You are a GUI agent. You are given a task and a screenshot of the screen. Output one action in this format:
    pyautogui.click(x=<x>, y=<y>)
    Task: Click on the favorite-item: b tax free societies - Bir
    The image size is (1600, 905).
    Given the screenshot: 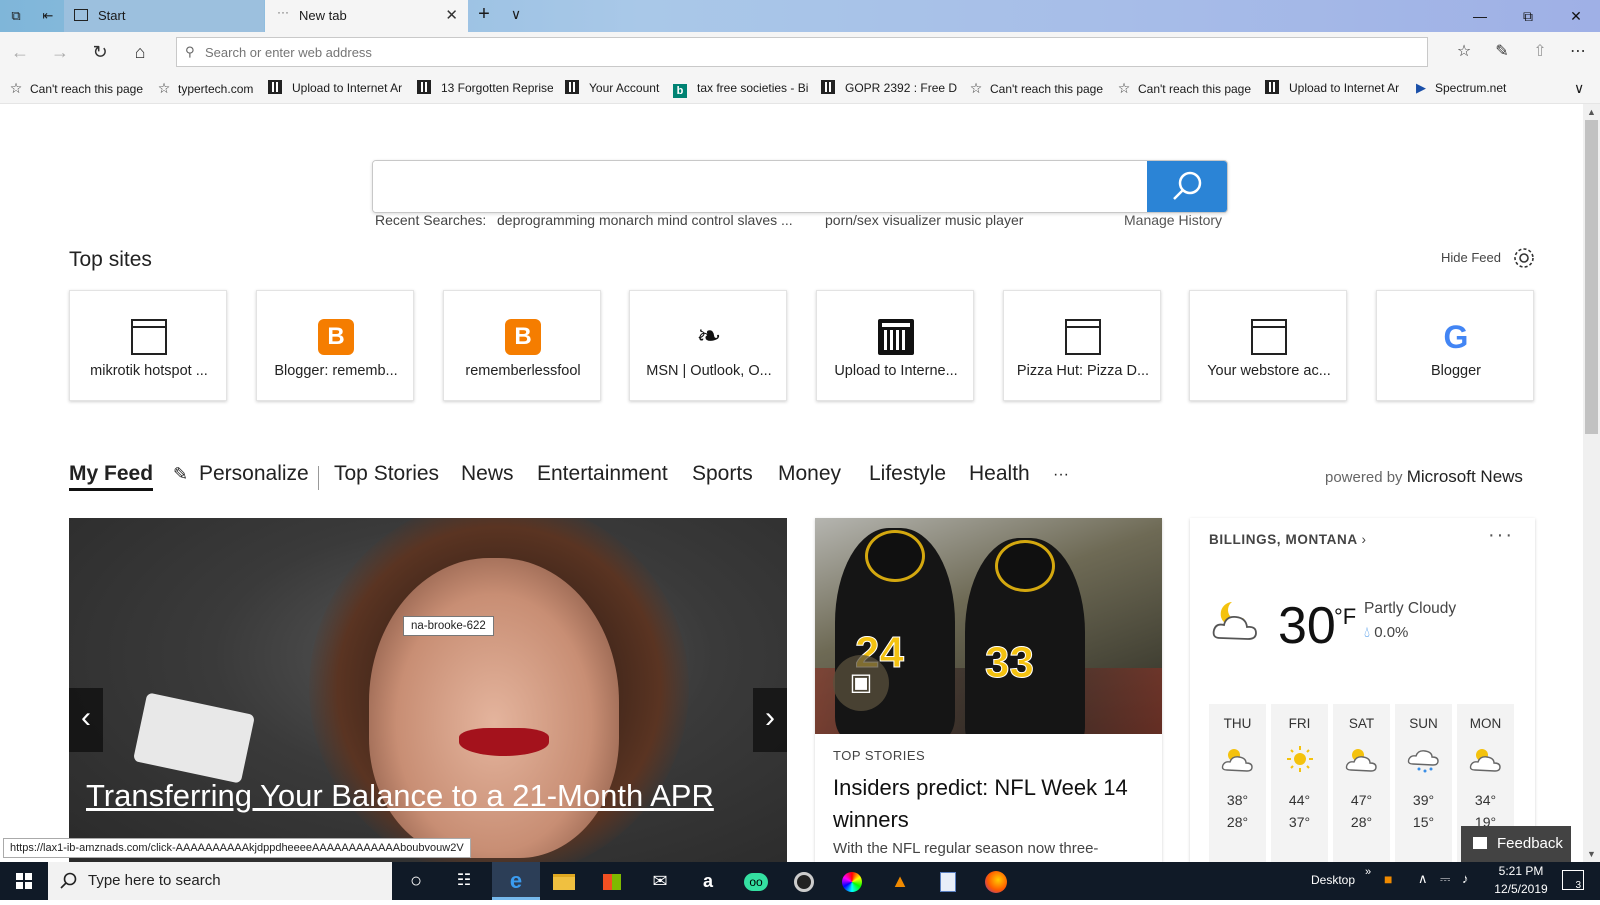 What is the action you would take?
    pyautogui.click(x=741, y=88)
    